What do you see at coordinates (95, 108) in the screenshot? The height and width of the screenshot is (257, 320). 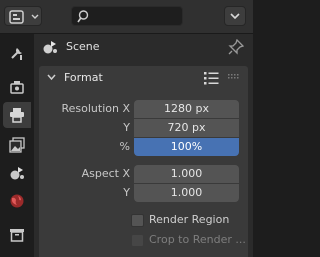 I see `resolution-x-label: Resolution X` at bounding box center [95, 108].